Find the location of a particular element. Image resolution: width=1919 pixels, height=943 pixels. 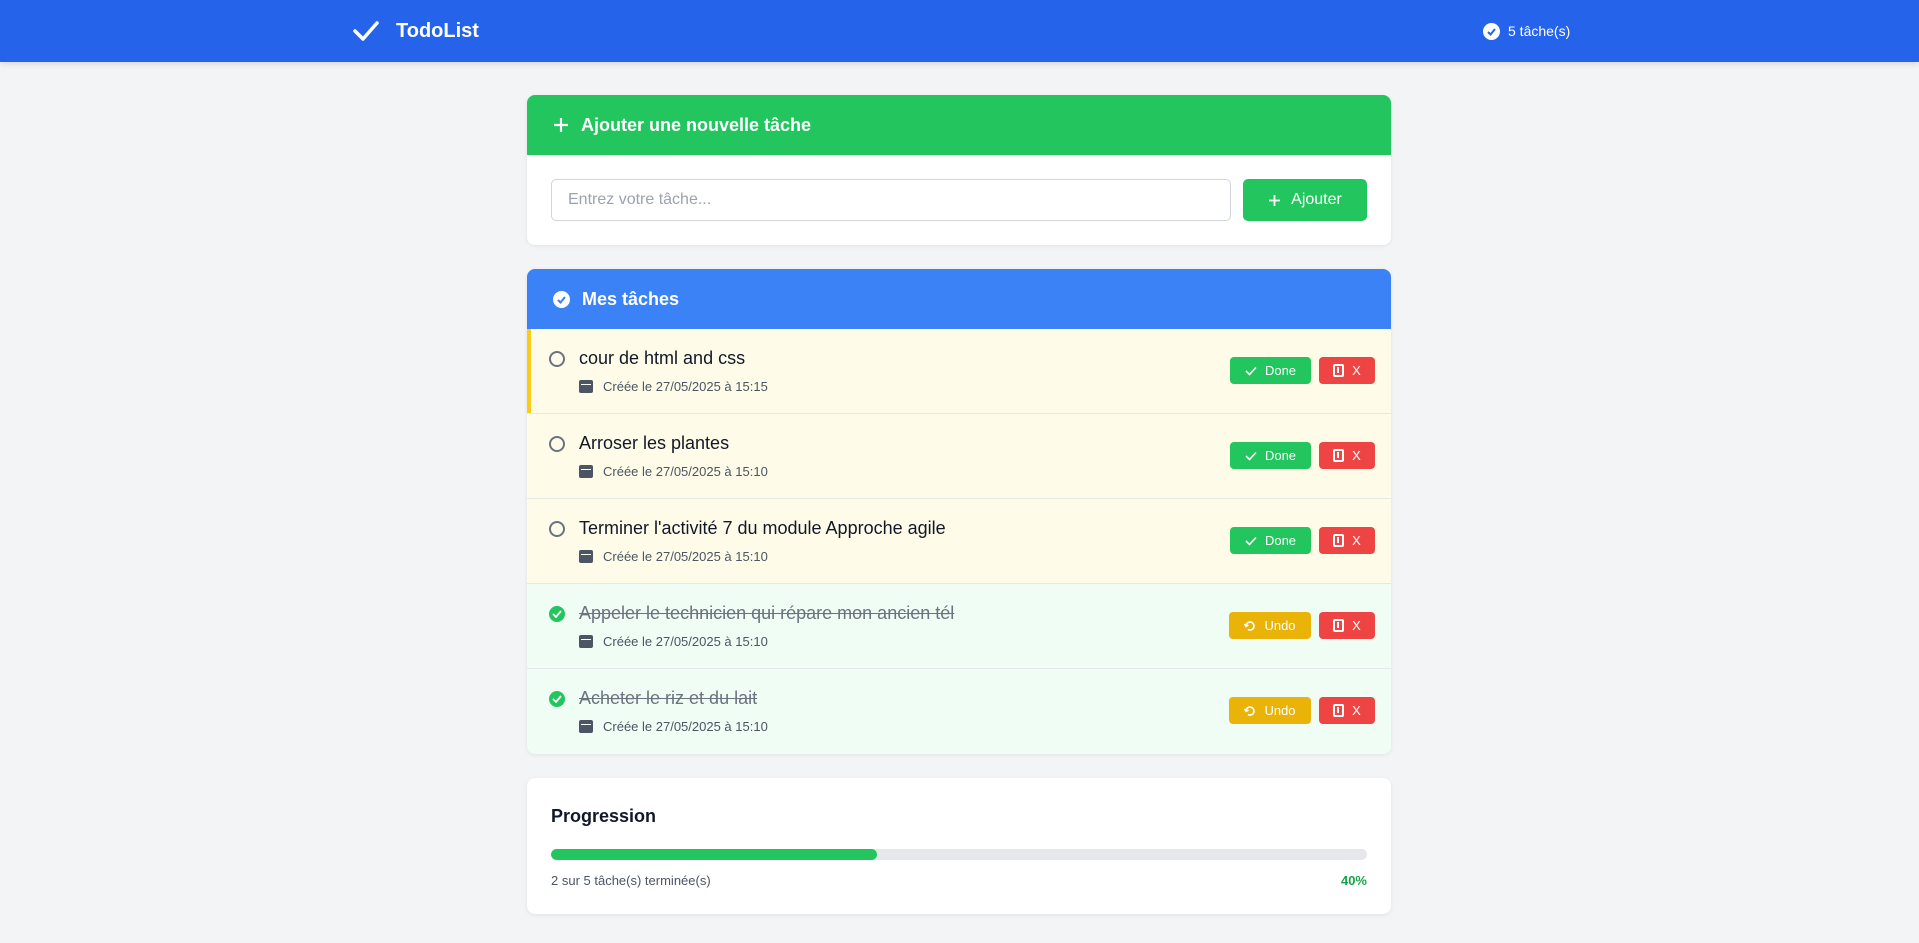

task-count-label: 5 tâche(s) is located at coordinates (1539, 31).